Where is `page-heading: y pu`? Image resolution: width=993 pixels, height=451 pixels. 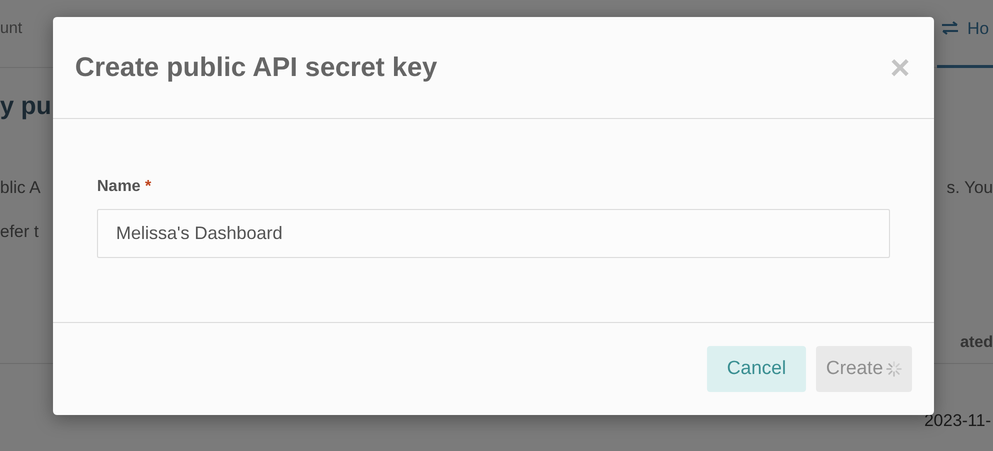
page-heading: y pu is located at coordinates (26, 106).